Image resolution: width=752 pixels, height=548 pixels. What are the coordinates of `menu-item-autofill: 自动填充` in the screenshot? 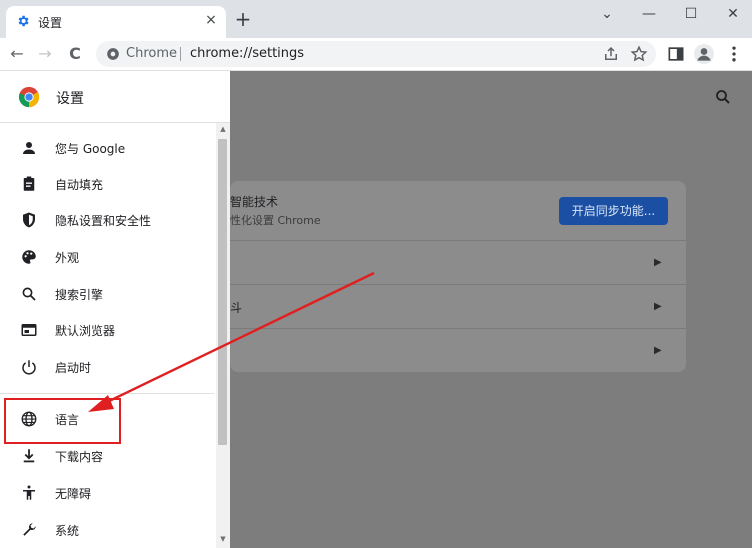 It's located at (107, 184).